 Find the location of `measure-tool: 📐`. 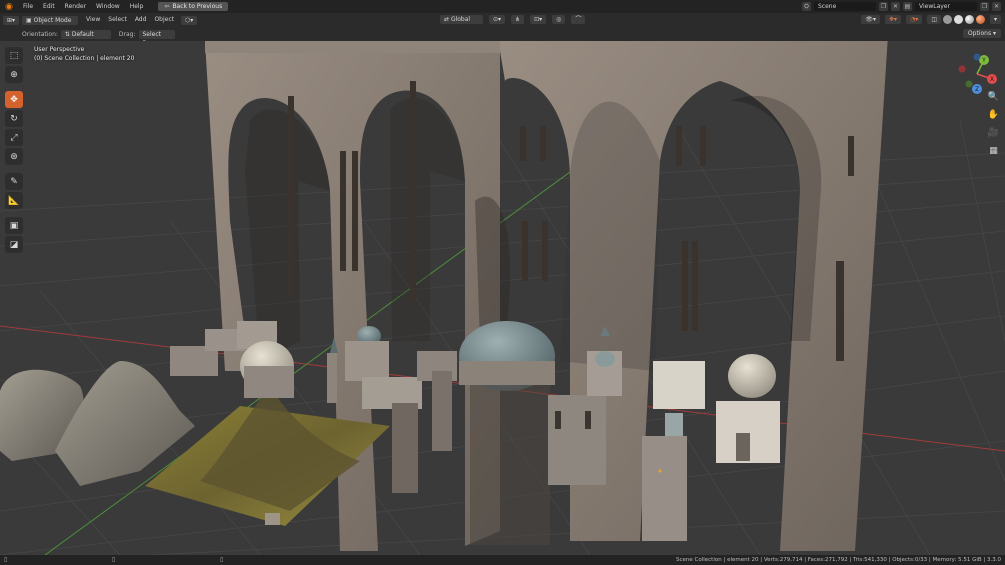

measure-tool: 📐 is located at coordinates (14, 200).